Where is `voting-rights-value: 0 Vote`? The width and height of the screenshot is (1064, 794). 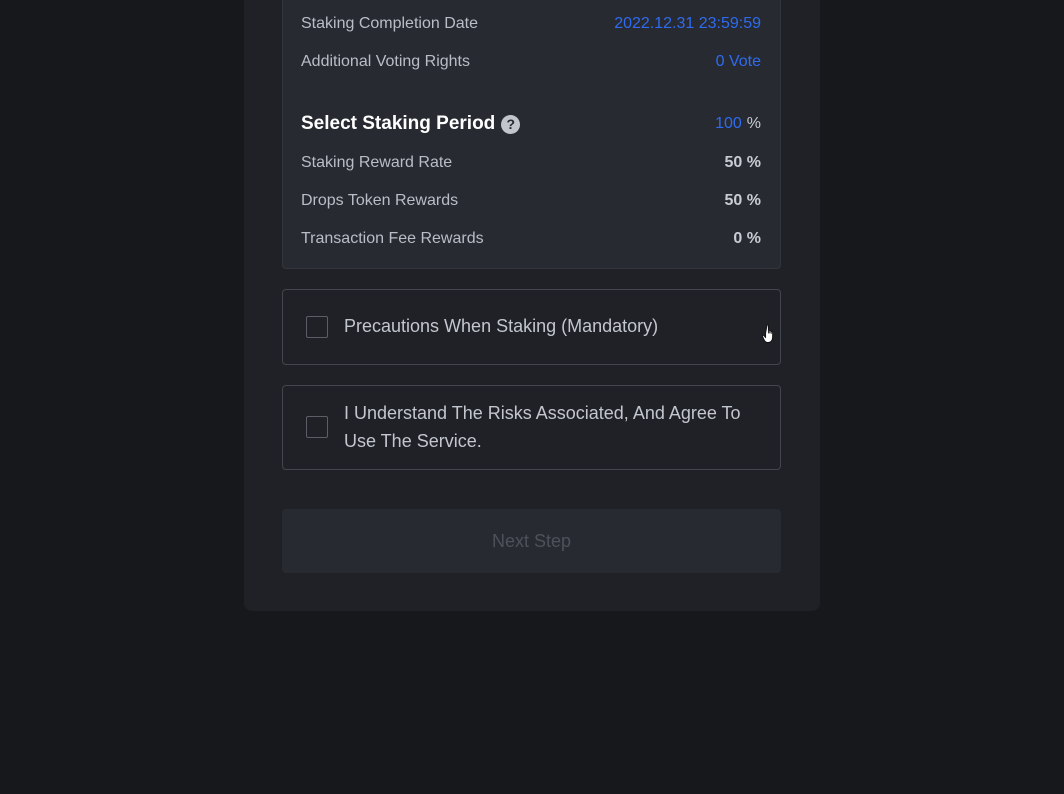 voting-rights-value: 0 Vote is located at coordinates (738, 61).